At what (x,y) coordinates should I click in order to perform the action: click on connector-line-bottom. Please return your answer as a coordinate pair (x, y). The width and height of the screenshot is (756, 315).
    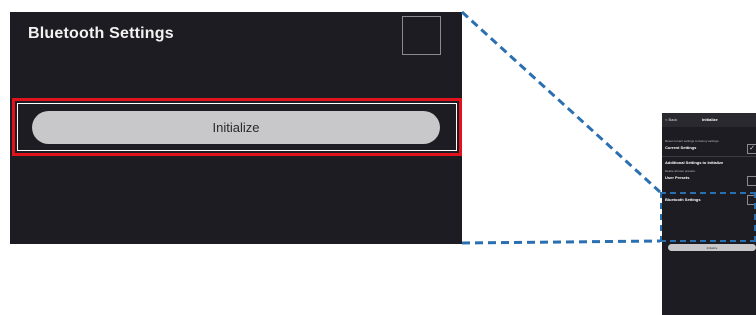
    Looking at the image, I should click on (561, 242).